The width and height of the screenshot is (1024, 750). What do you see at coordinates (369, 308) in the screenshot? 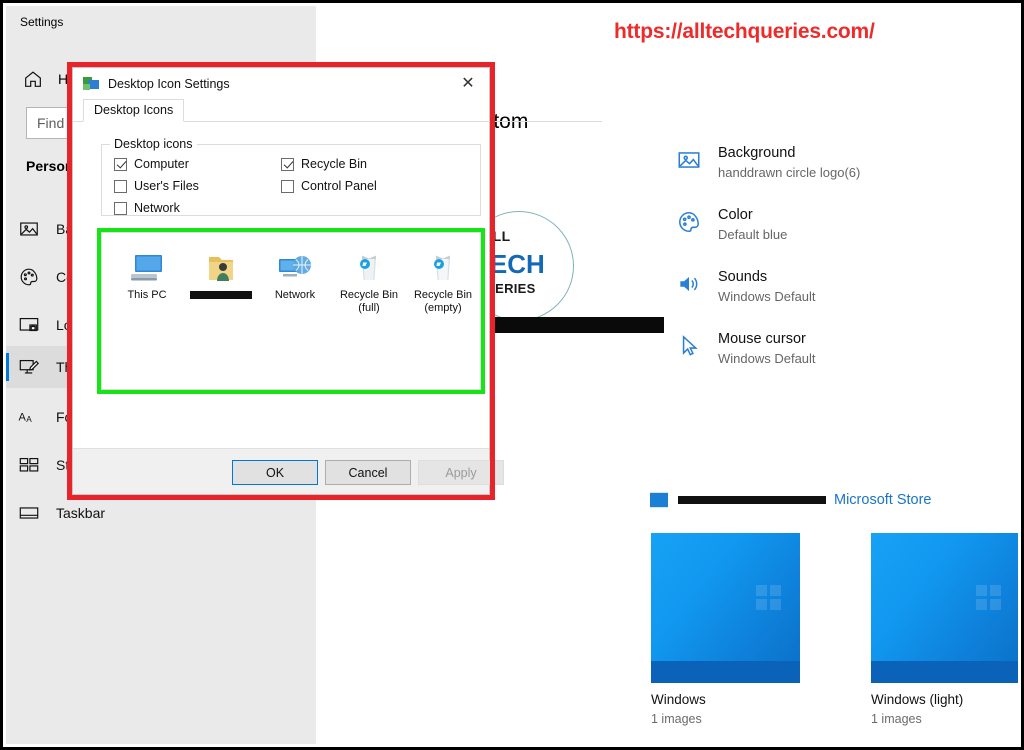
I see `preview-icon-recycle-bin-full-sublabel: (full)` at bounding box center [369, 308].